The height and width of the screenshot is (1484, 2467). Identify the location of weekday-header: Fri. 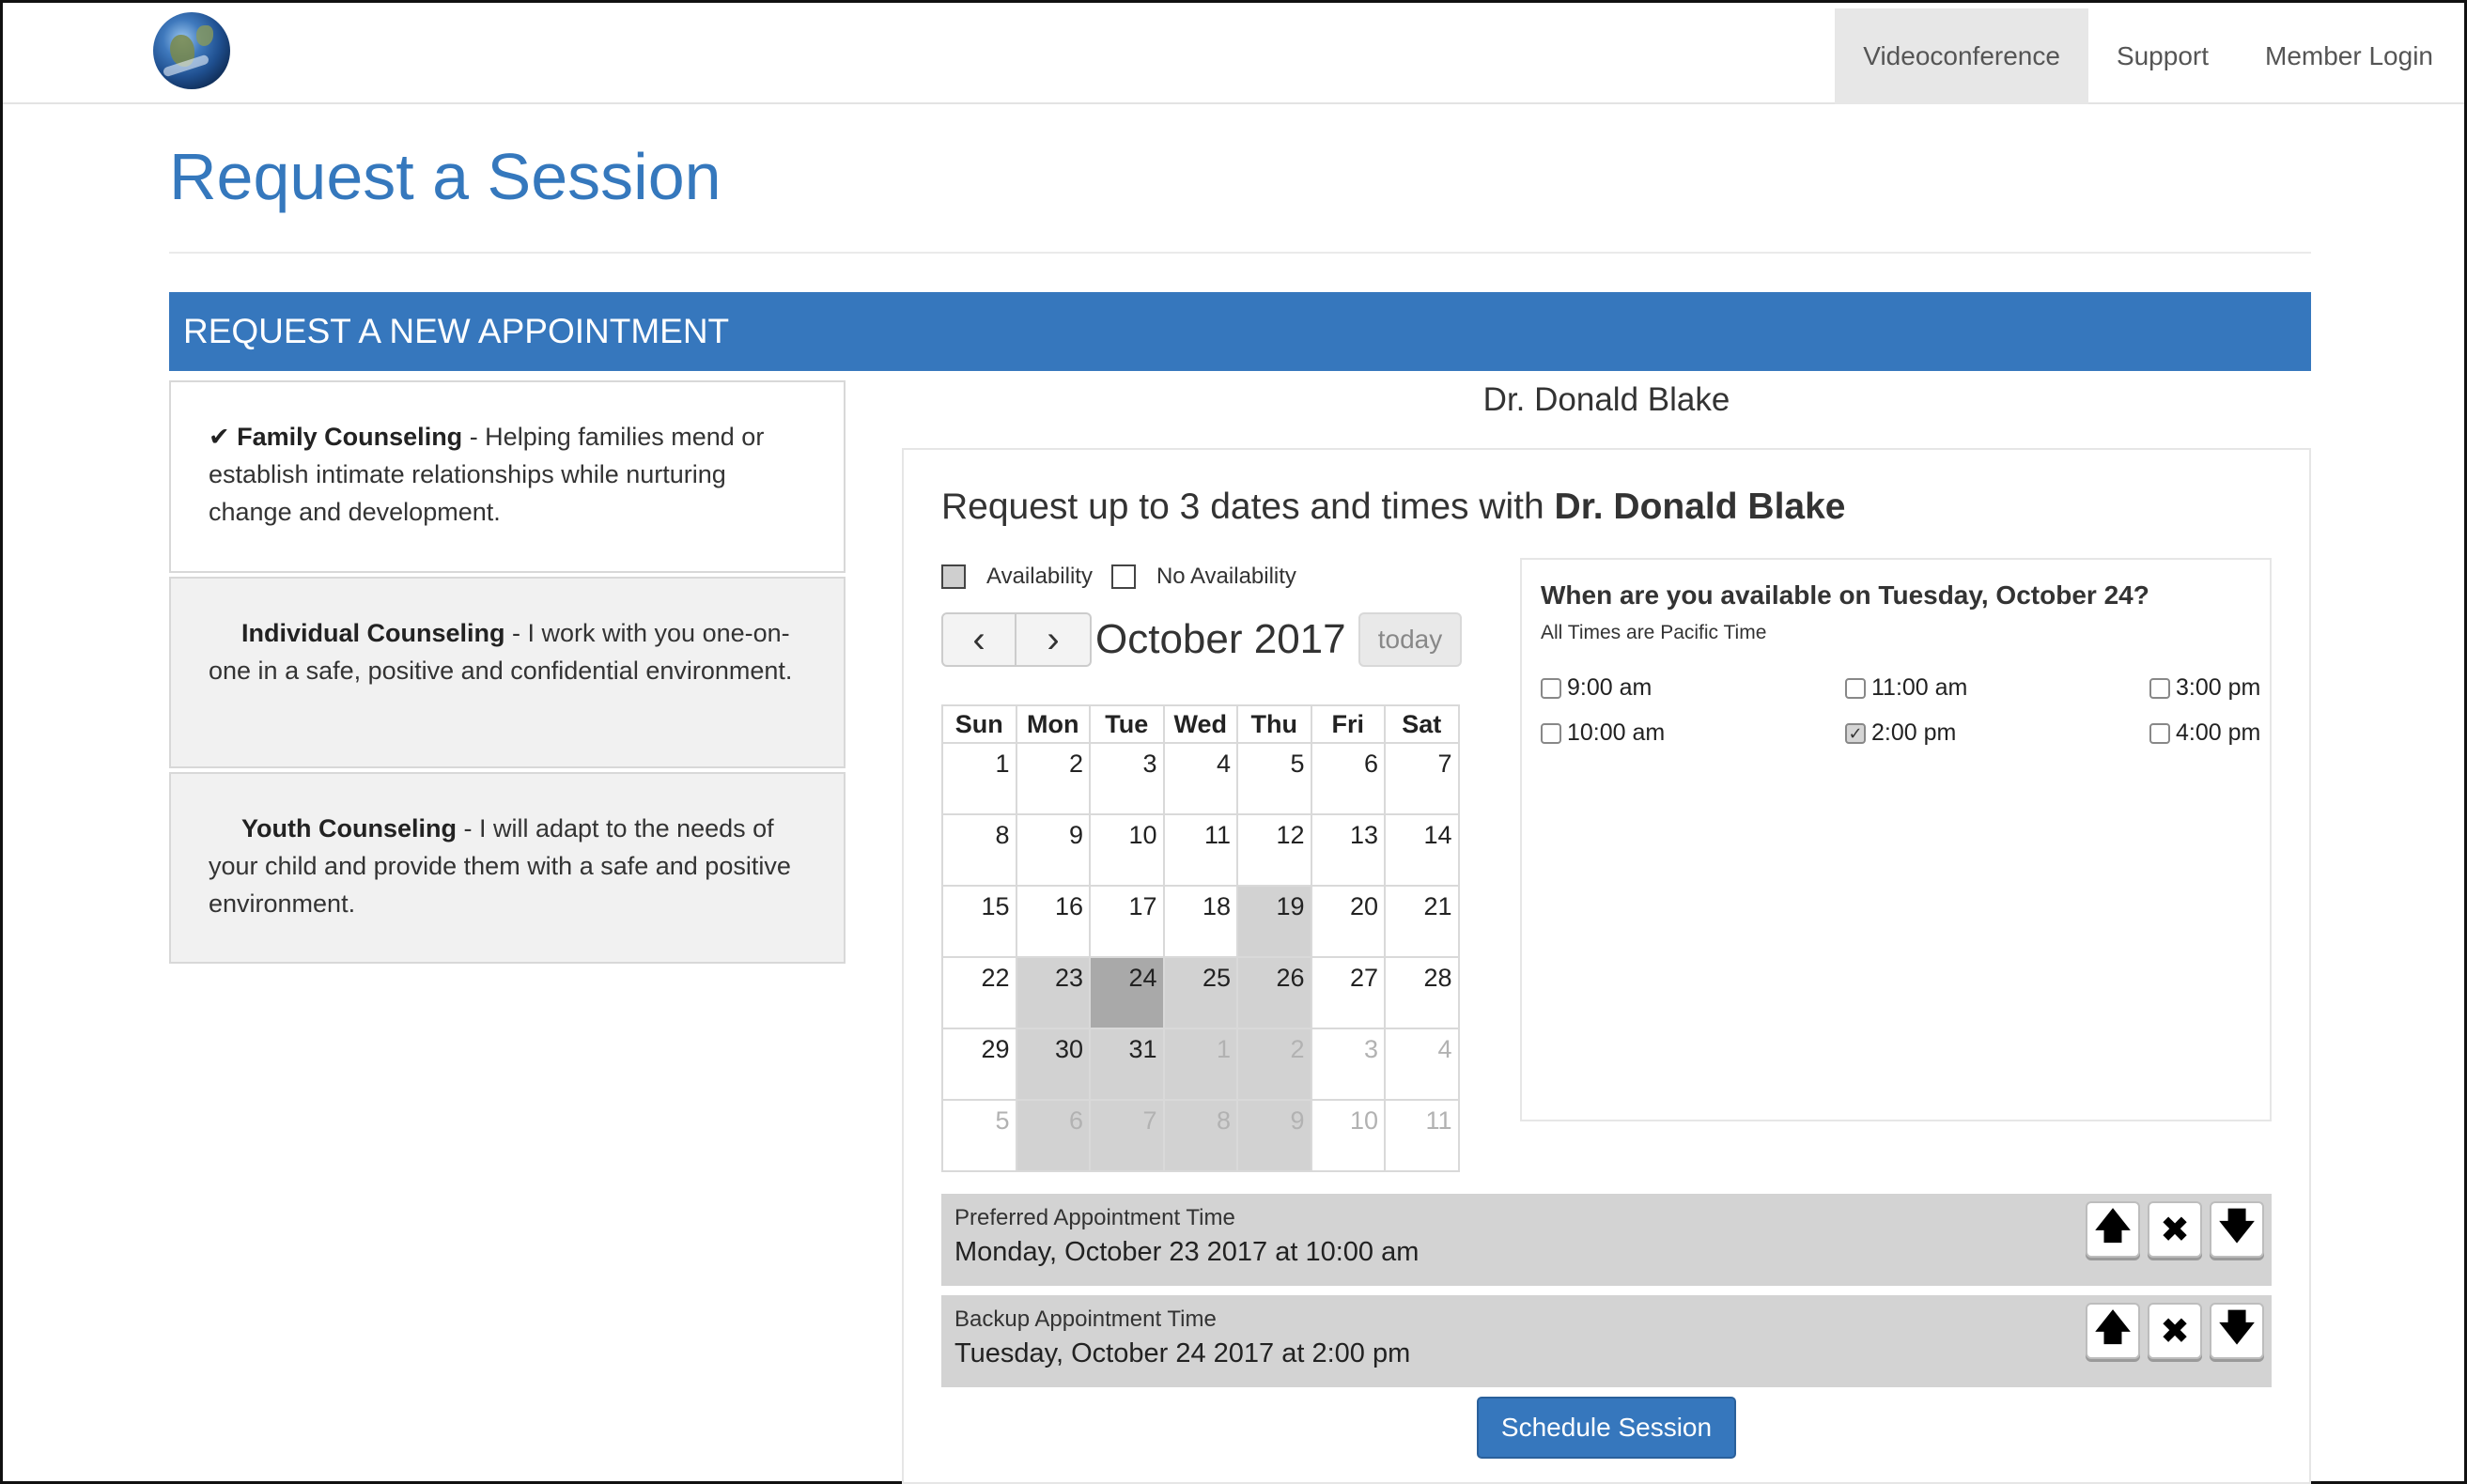
(1348, 724).